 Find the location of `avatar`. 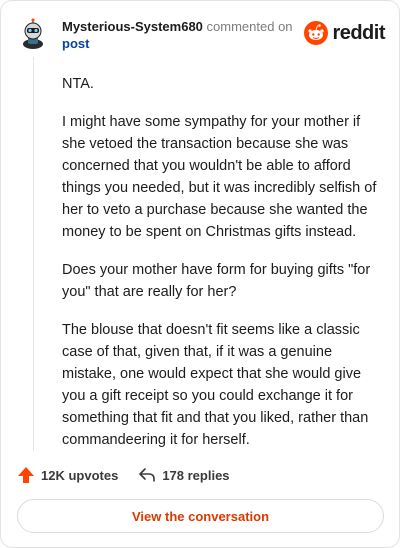

avatar is located at coordinates (33, 33).